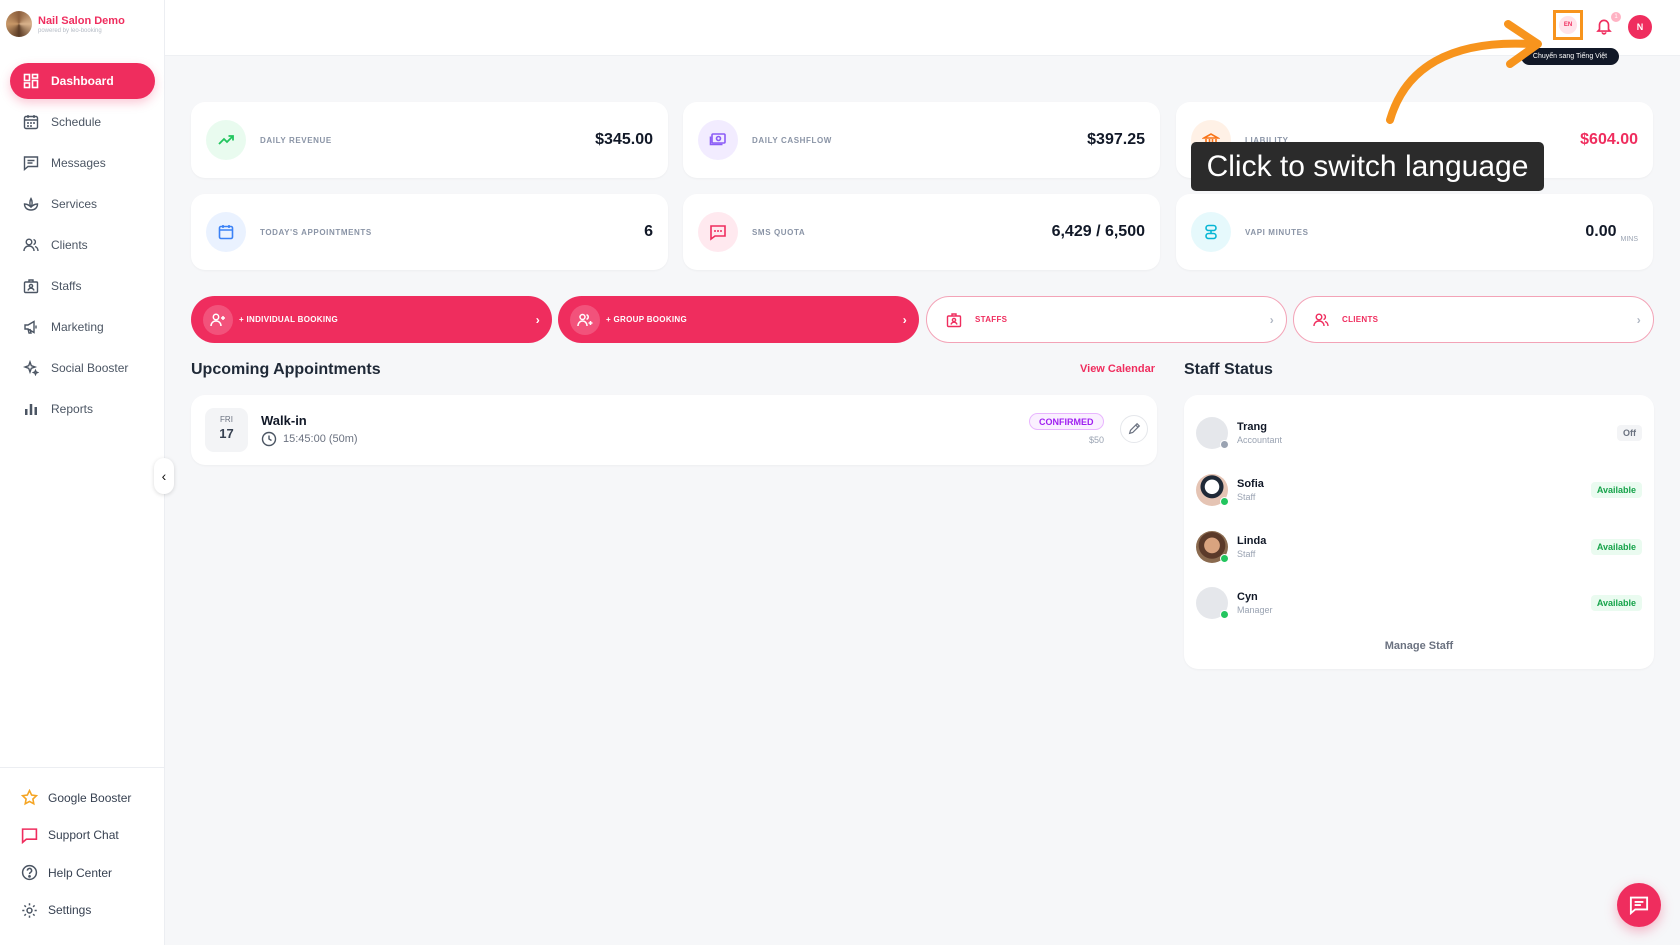 The height and width of the screenshot is (945, 1680). What do you see at coordinates (316, 232) in the screenshot?
I see `stat-label: TODAY'S APPOINTMENTS` at bounding box center [316, 232].